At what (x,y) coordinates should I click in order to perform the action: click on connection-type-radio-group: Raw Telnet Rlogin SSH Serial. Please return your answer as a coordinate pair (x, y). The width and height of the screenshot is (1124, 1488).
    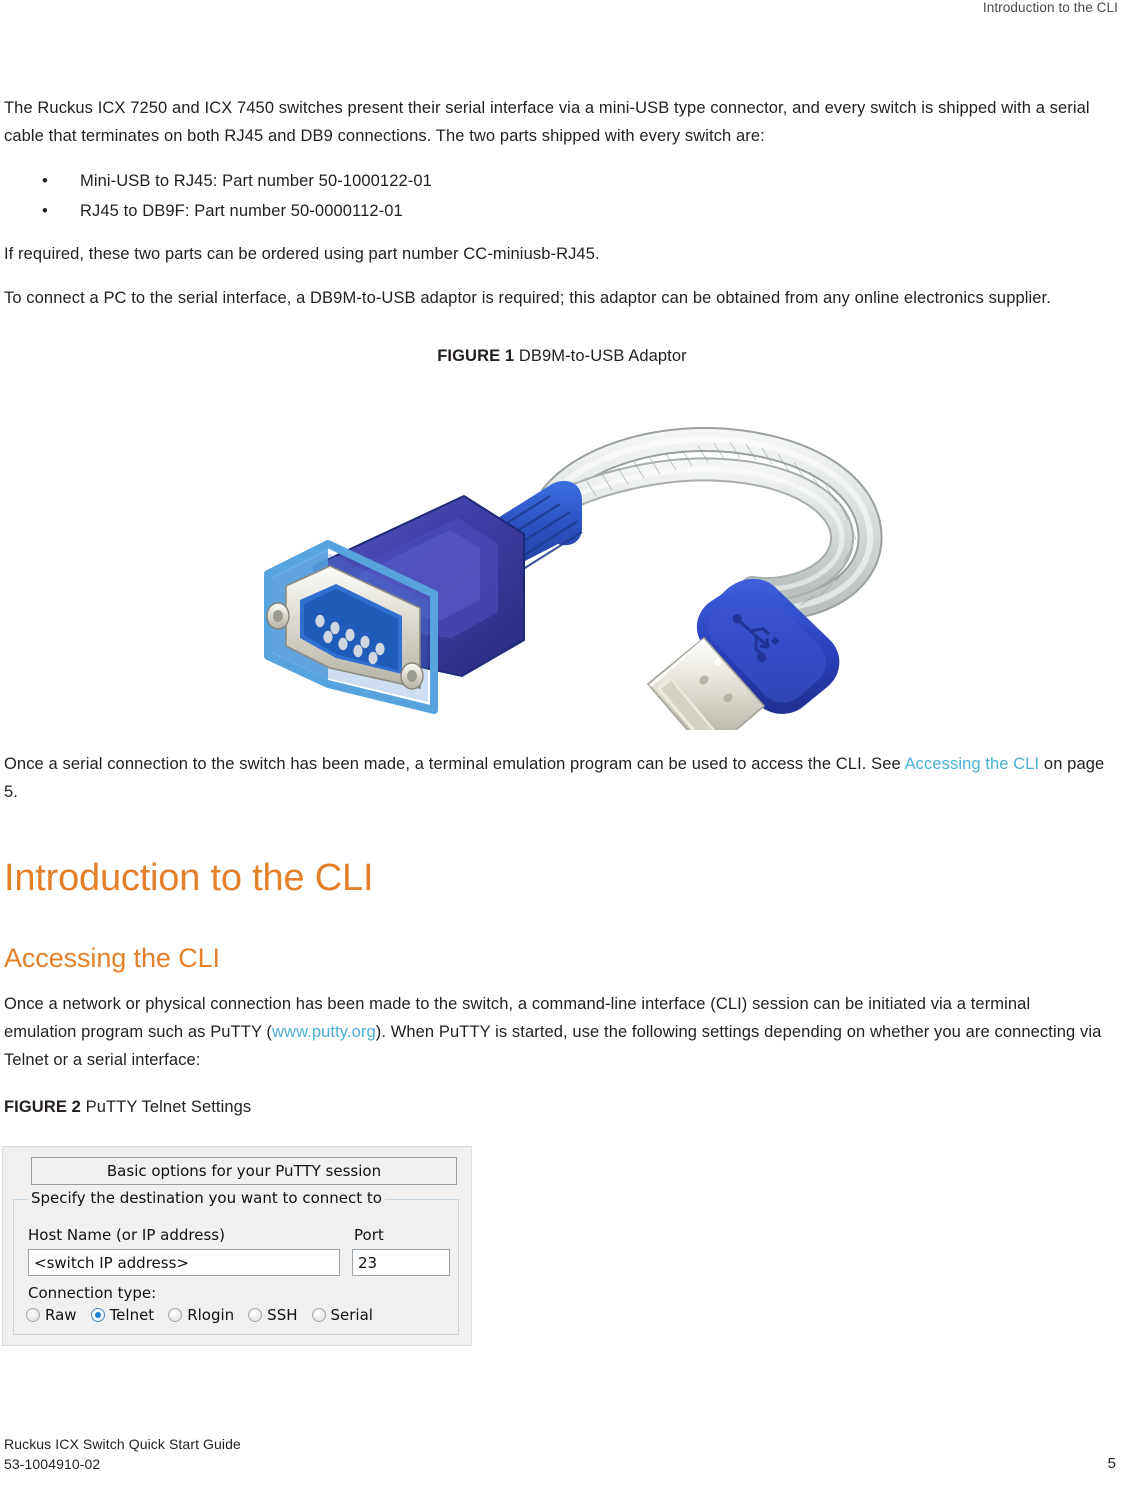
    Looking at the image, I should click on (239, 1315).